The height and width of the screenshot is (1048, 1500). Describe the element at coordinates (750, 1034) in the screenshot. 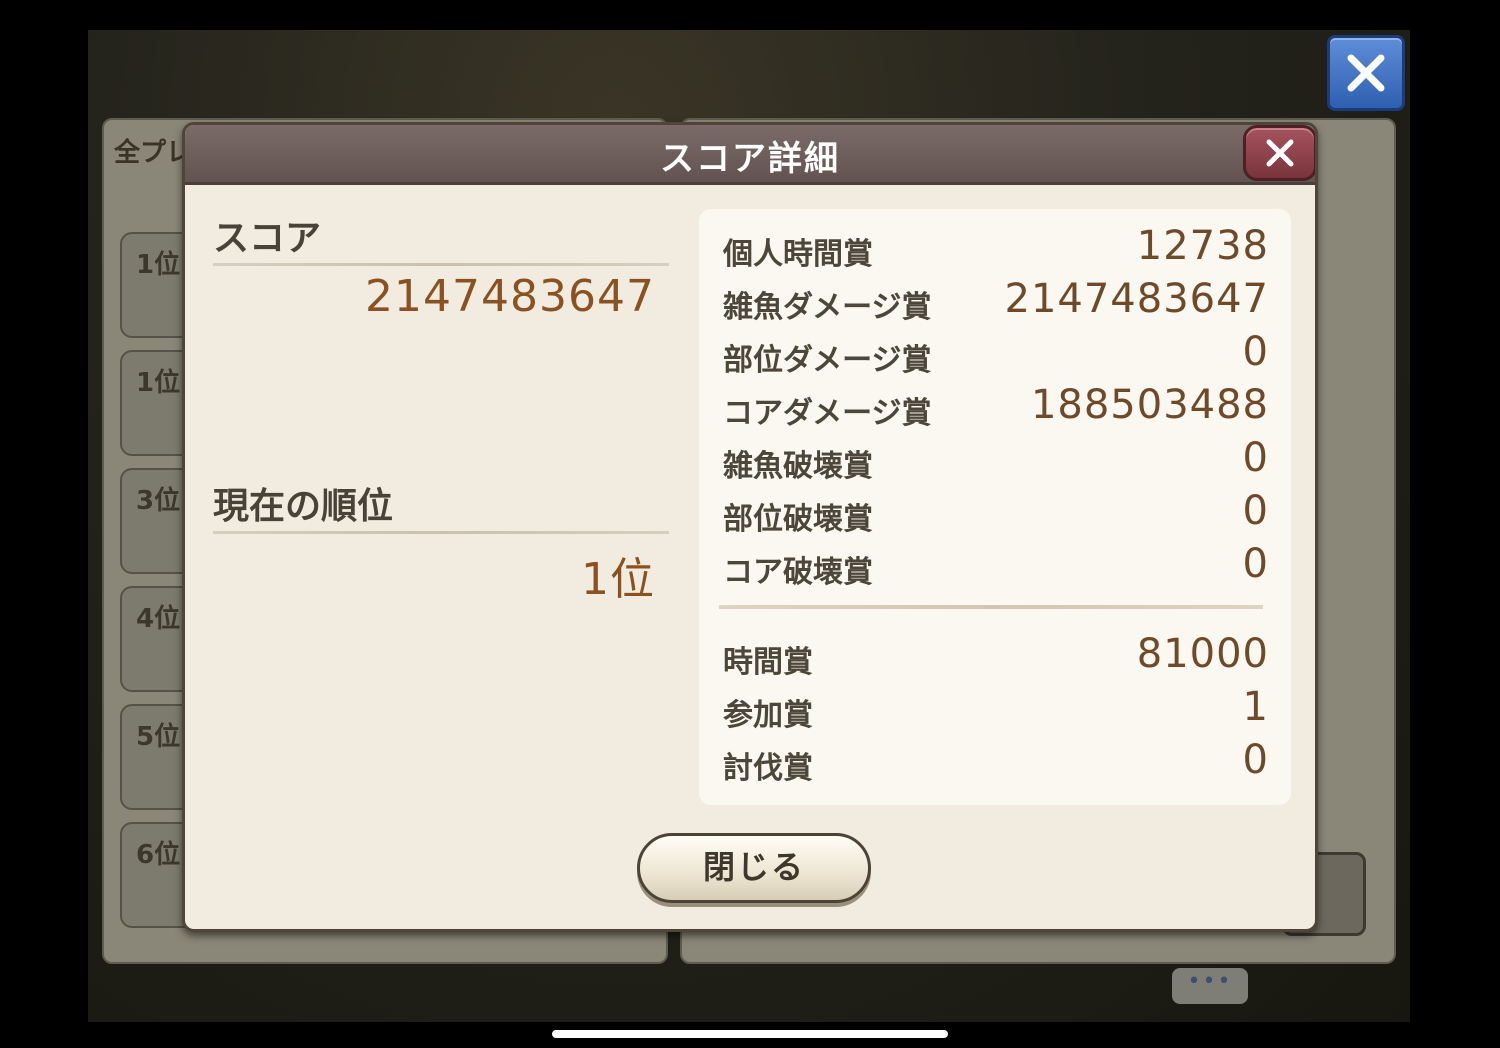

I see `home-indicator` at that location.